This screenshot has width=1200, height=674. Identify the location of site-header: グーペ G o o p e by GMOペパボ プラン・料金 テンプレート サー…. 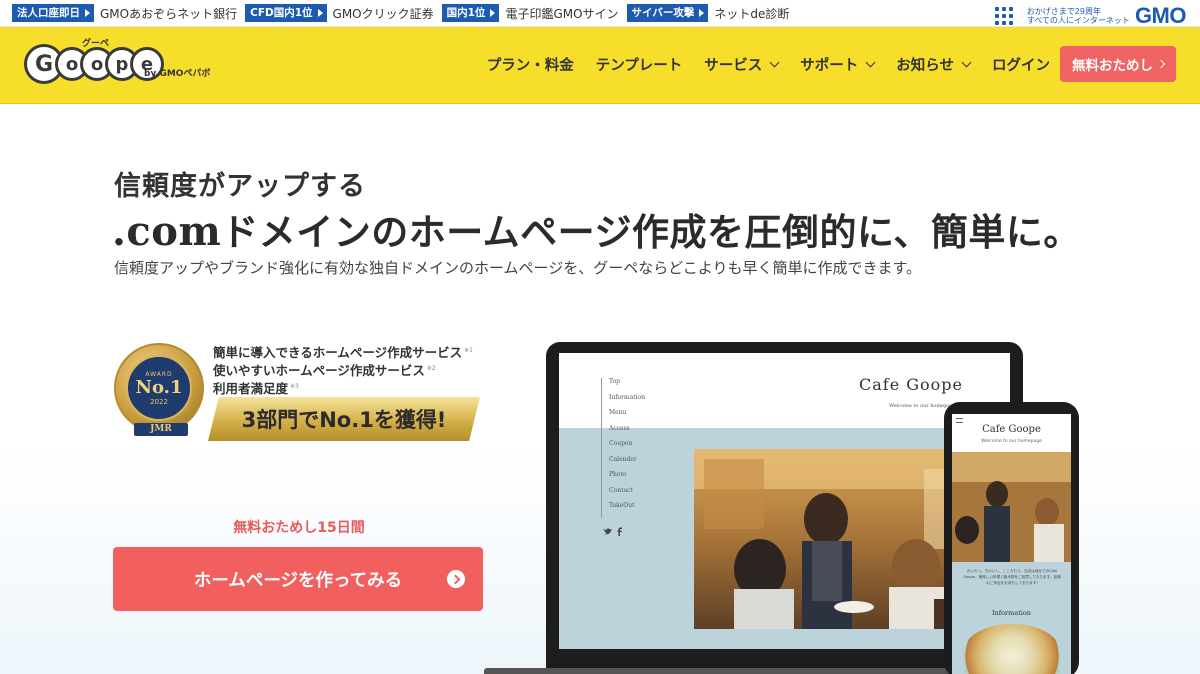
(600, 65).